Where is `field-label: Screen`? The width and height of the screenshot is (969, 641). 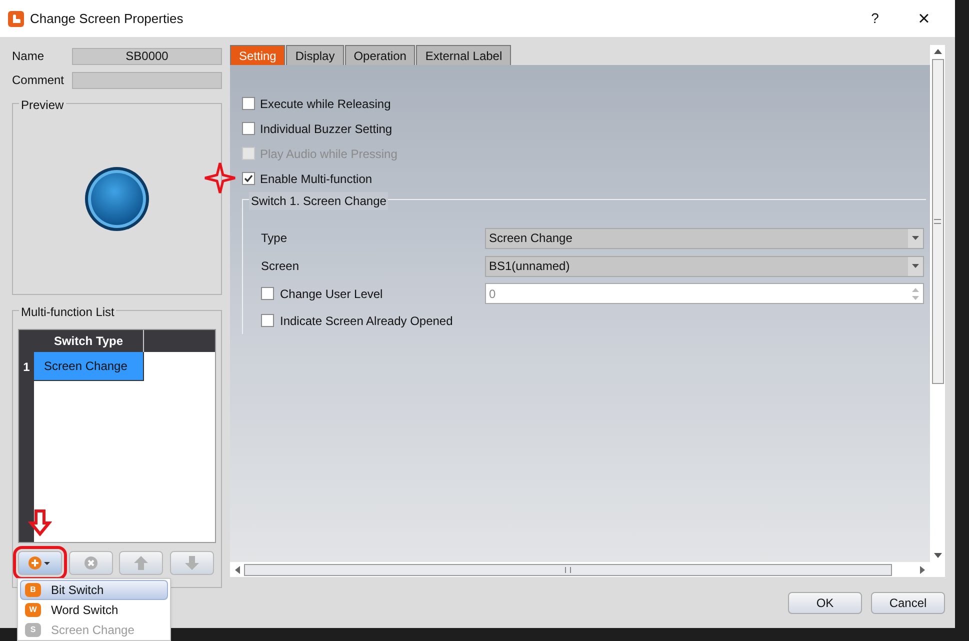
field-label: Screen is located at coordinates (280, 266).